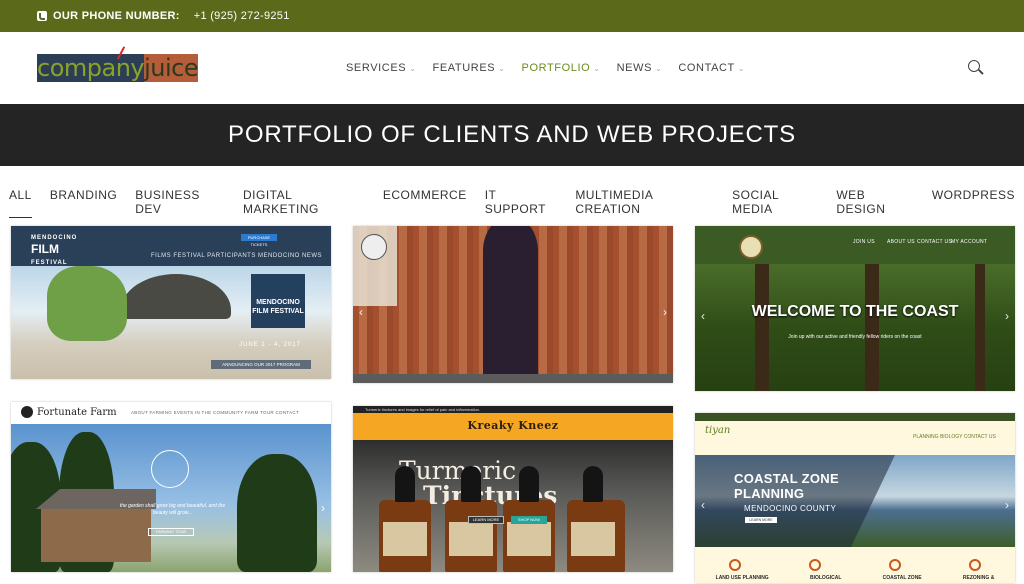  What do you see at coordinates (180, 203) in the screenshot?
I see `filter-business-dev: BUSINESS DEV` at bounding box center [180, 203].